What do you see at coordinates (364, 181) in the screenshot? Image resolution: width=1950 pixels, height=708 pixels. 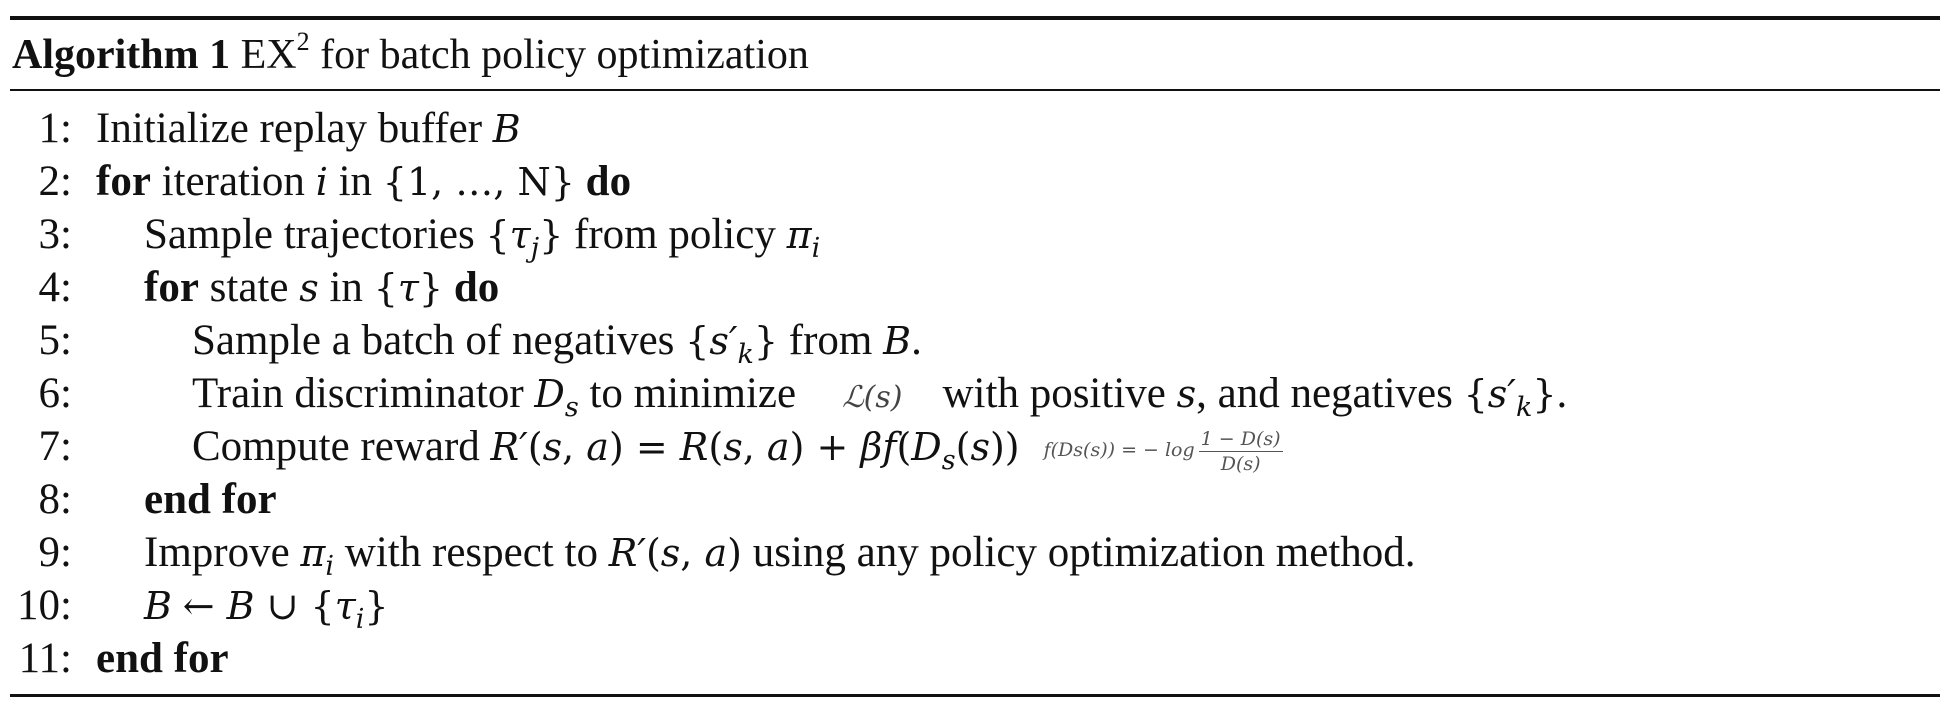 I see `line-body: for iteration i in {1, …, N} do` at bounding box center [364, 181].